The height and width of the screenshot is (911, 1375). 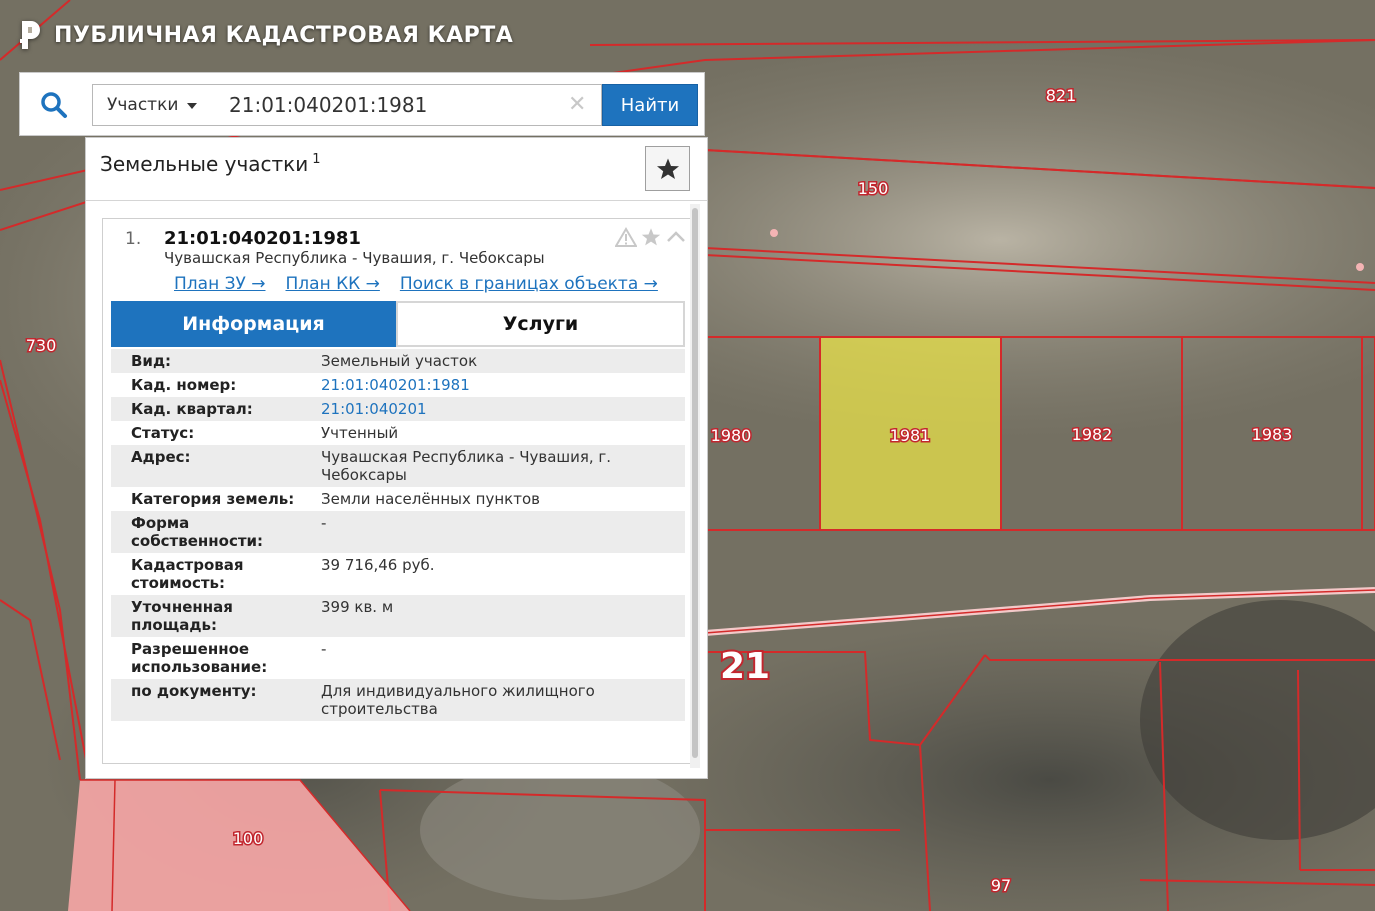 I want to click on plan-zu-link: План ЗУ →, so click(x=220, y=284).